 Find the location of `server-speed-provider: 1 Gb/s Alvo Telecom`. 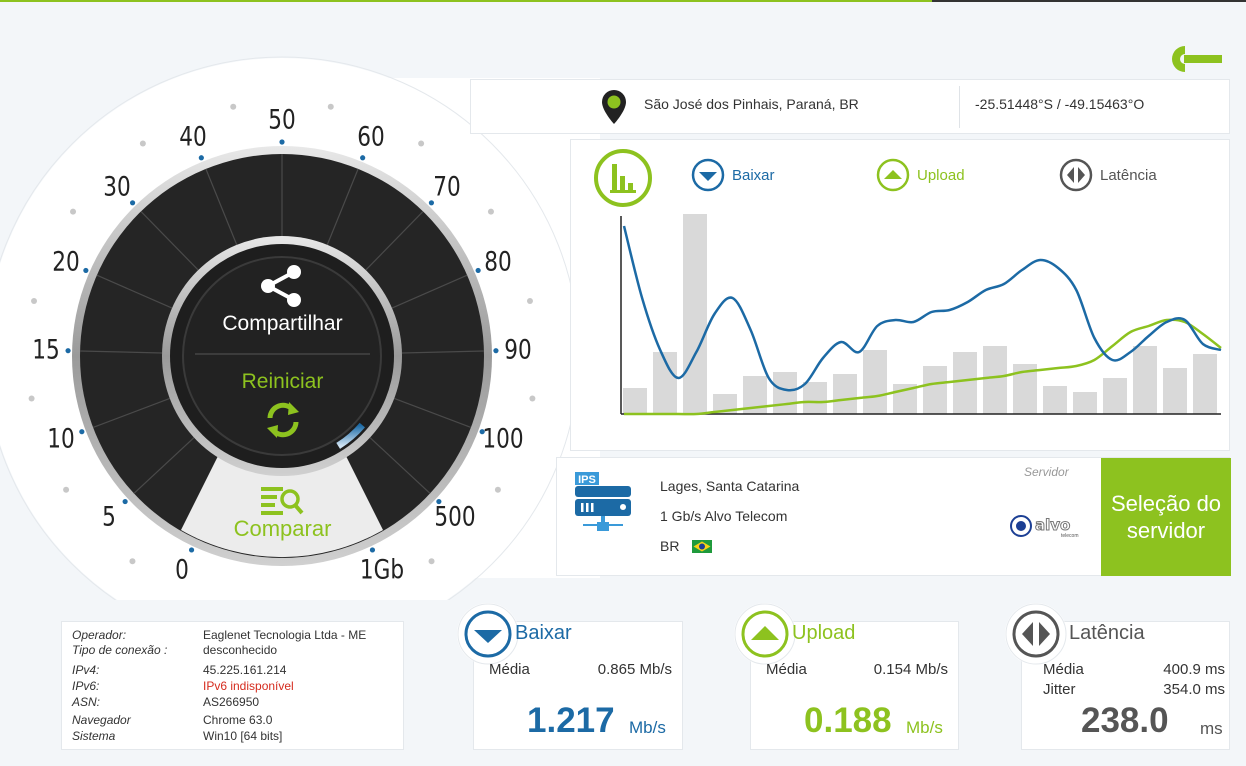

server-speed-provider: 1 Gb/s Alvo Telecom is located at coordinates (724, 516).